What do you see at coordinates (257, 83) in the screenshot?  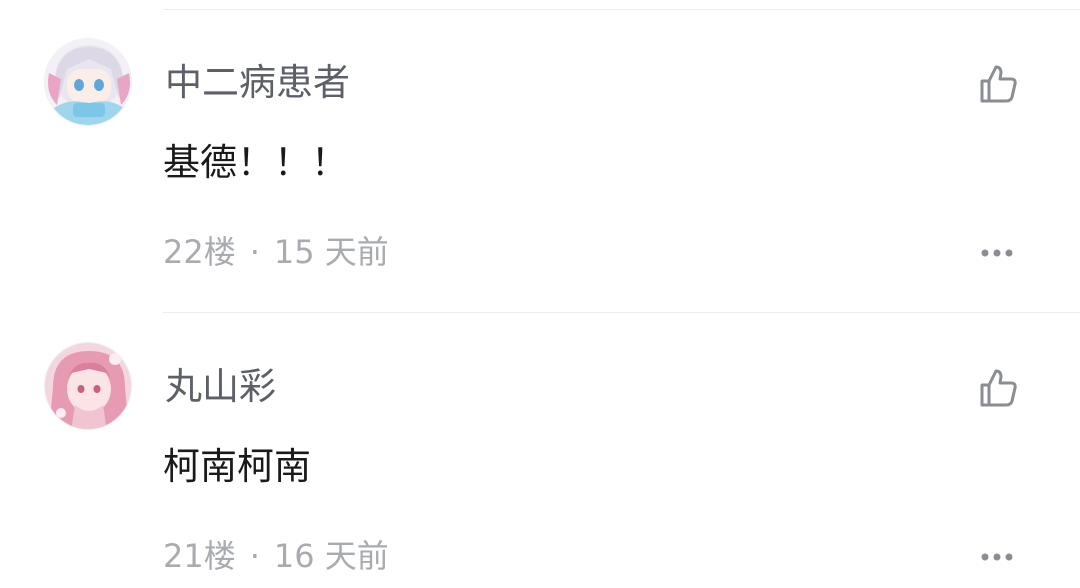 I see `username: 中二病患者` at bounding box center [257, 83].